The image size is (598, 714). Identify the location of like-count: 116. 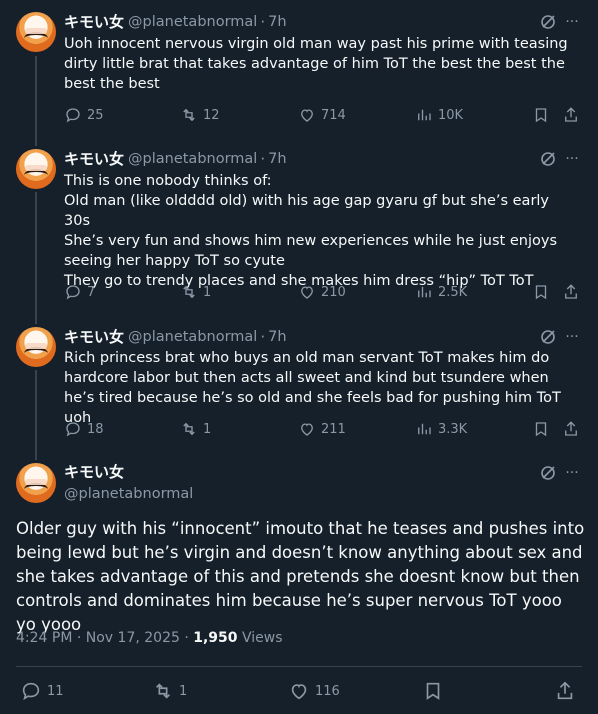
(327, 691).